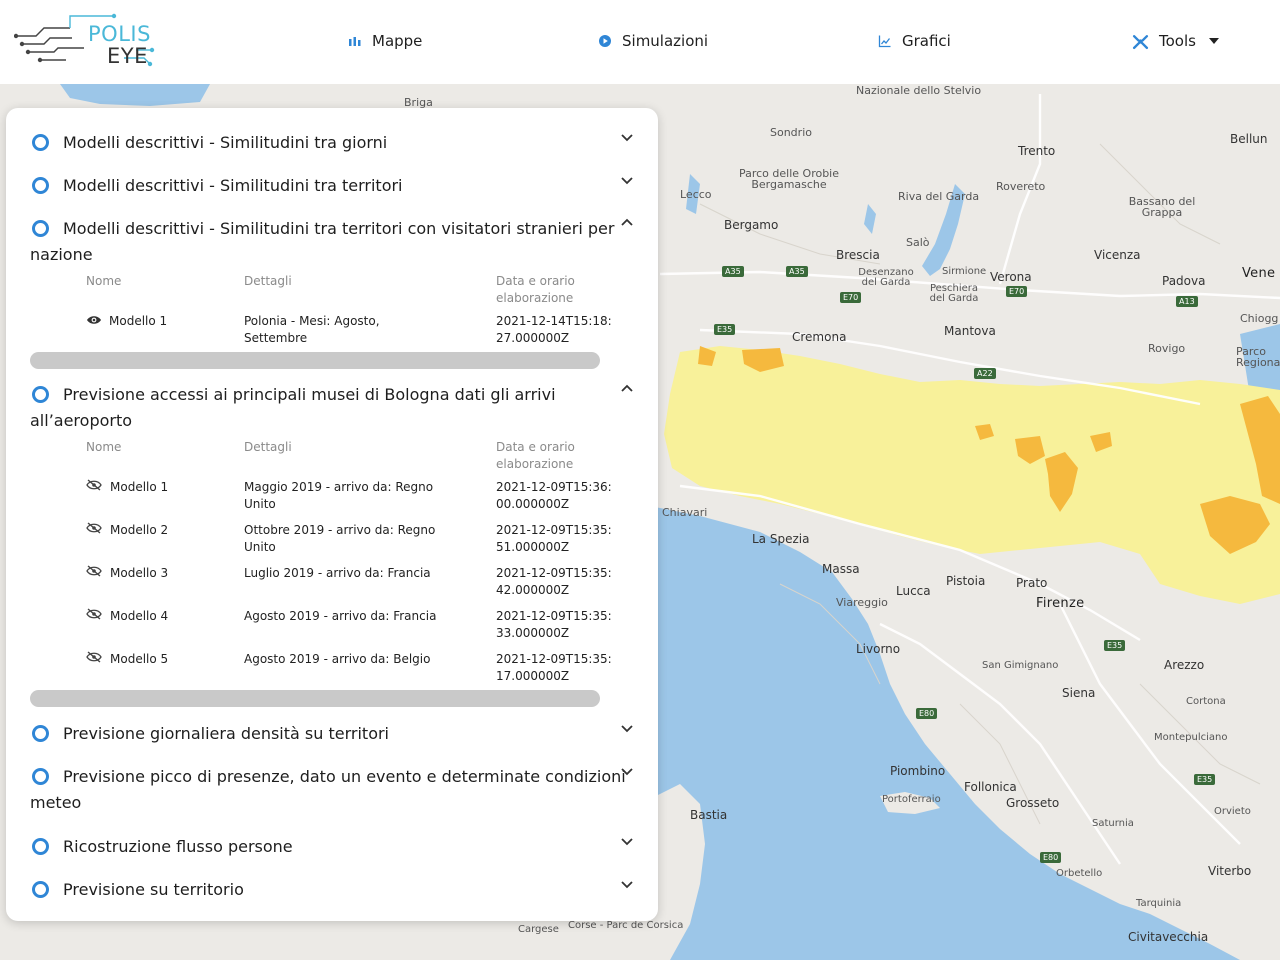 The width and height of the screenshot is (1280, 960). Describe the element at coordinates (1259, 318) in the screenshot. I see `map-label-chioggia: Chiogg` at that location.